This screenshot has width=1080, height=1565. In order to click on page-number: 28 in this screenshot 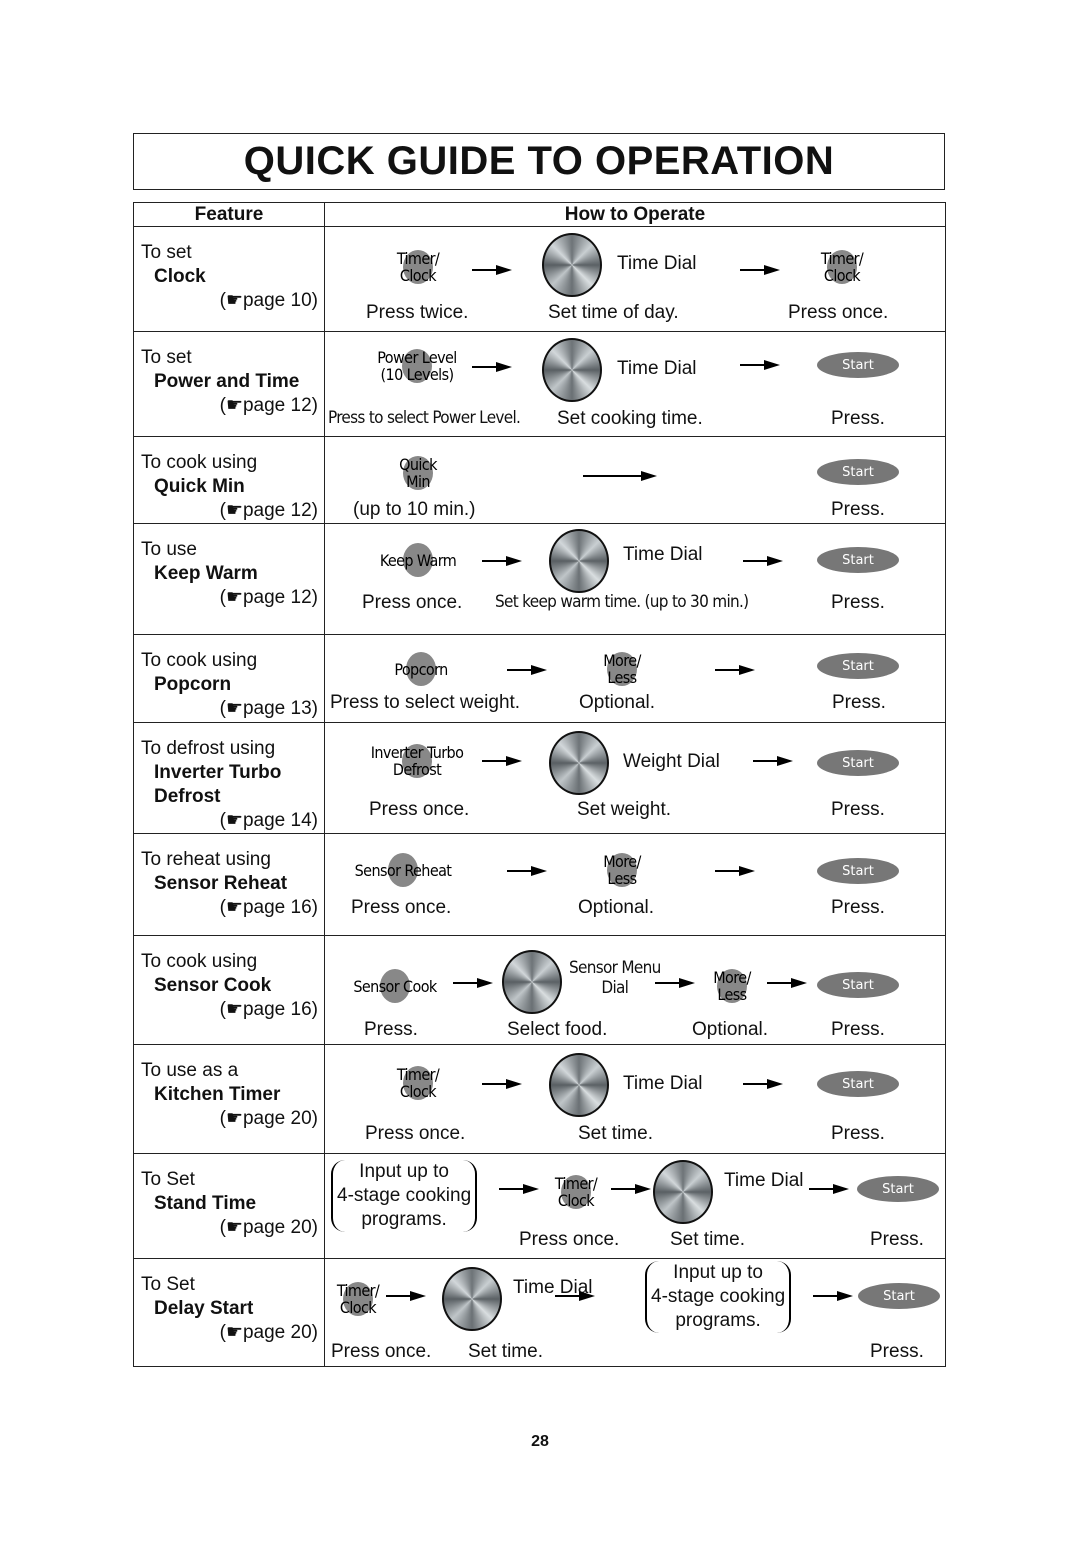, I will do `click(540, 1441)`.